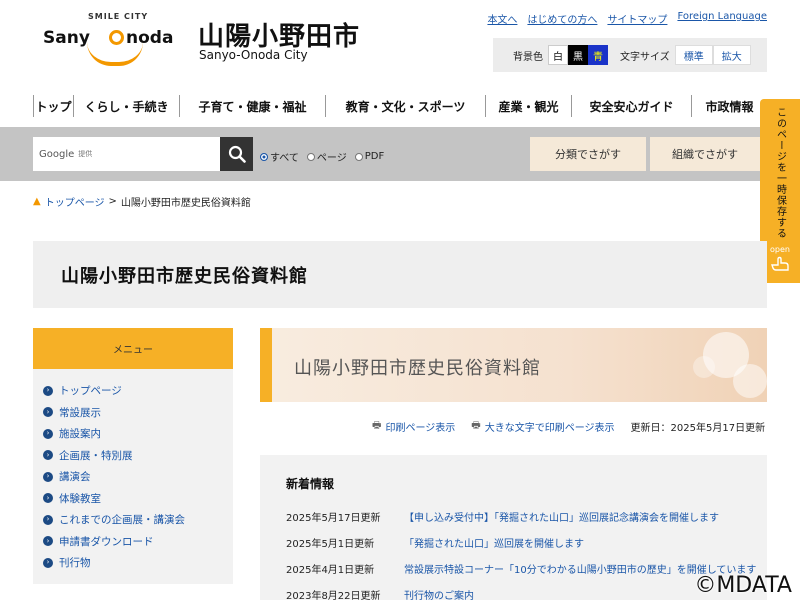 This screenshot has height=600, width=800. What do you see at coordinates (310, 484) in the screenshot?
I see `news-title: 新着情報` at bounding box center [310, 484].